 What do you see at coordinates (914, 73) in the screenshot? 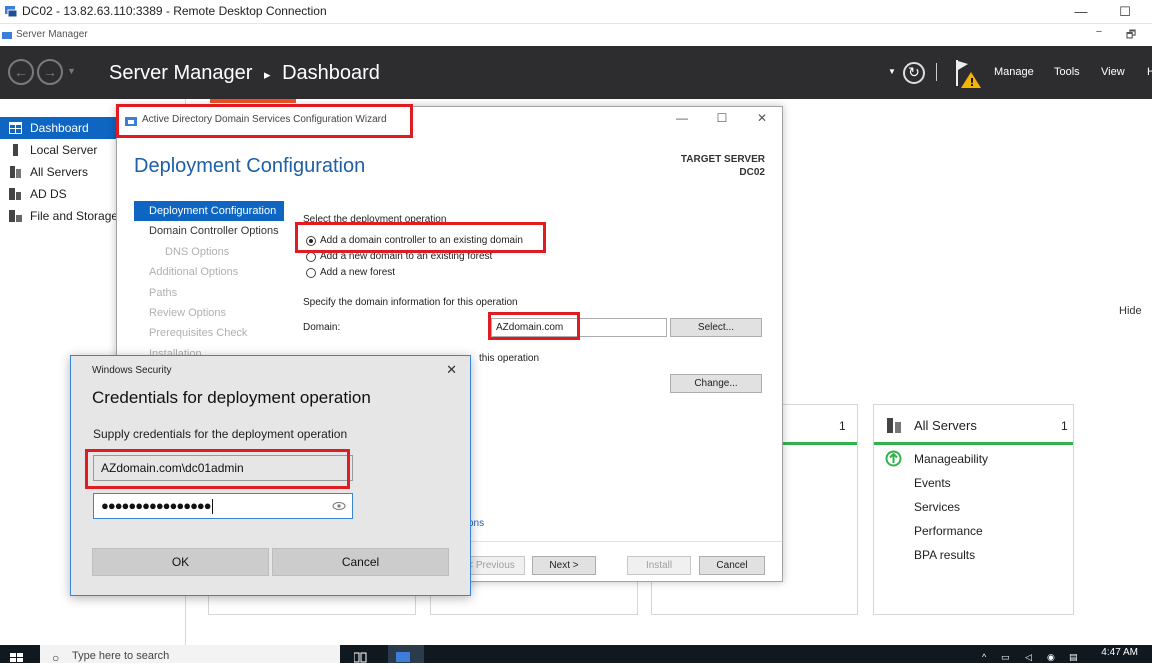
I see `refresh-icon: ↻` at bounding box center [914, 73].